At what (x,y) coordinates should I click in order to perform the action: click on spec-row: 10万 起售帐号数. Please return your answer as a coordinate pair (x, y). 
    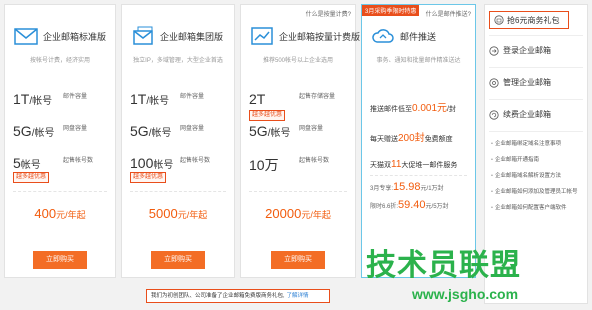
    Looking at the image, I should click on (300, 165).